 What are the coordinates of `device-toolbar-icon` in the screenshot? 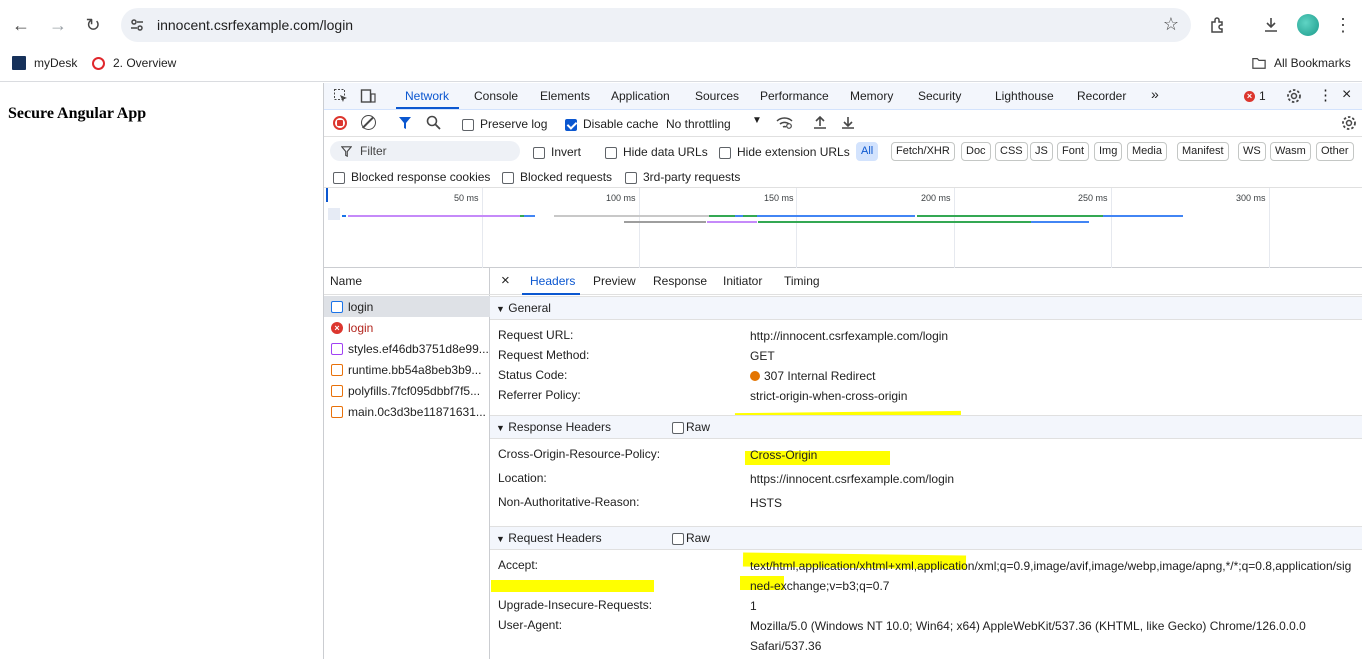 It's located at (368, 96).